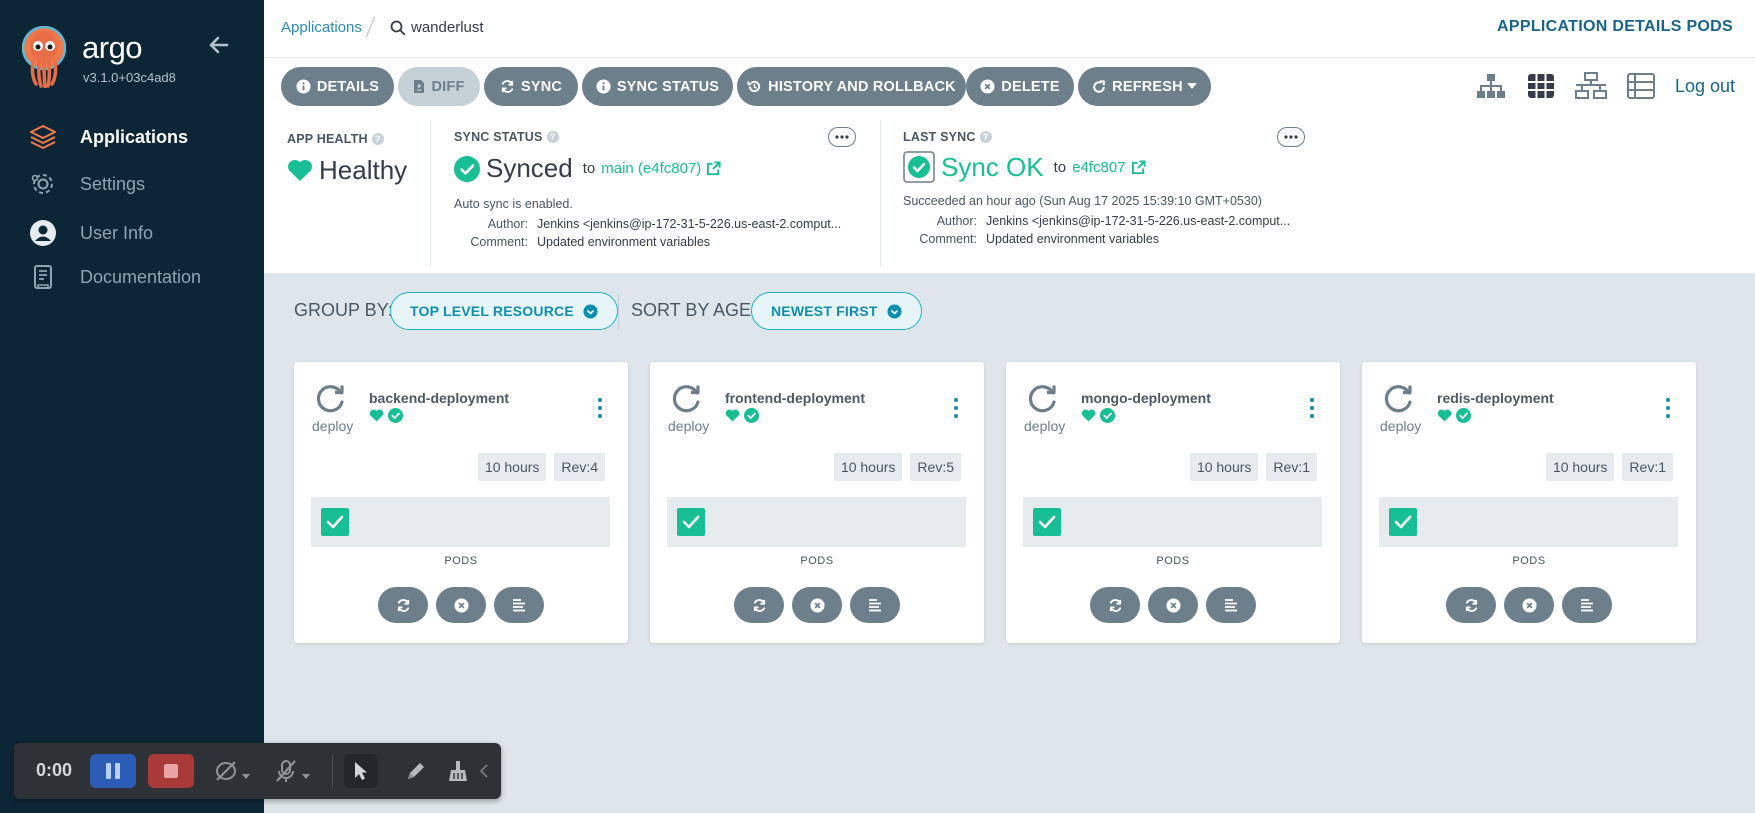 The width and height of the screenshot is (1755, 813). What do you see at coordinates (1113, 239) in the screenshot?
I see `last-sync-comment-row: Comment: Updated environment variables` at bounding box center [1113, 239].